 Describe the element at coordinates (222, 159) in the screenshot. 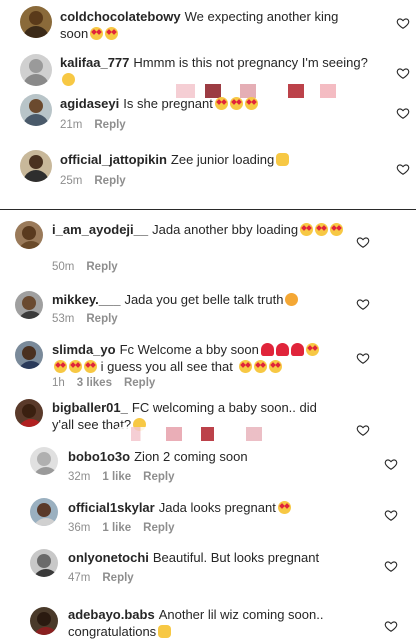

I see `comment-body: Zee junior loading` at that location.